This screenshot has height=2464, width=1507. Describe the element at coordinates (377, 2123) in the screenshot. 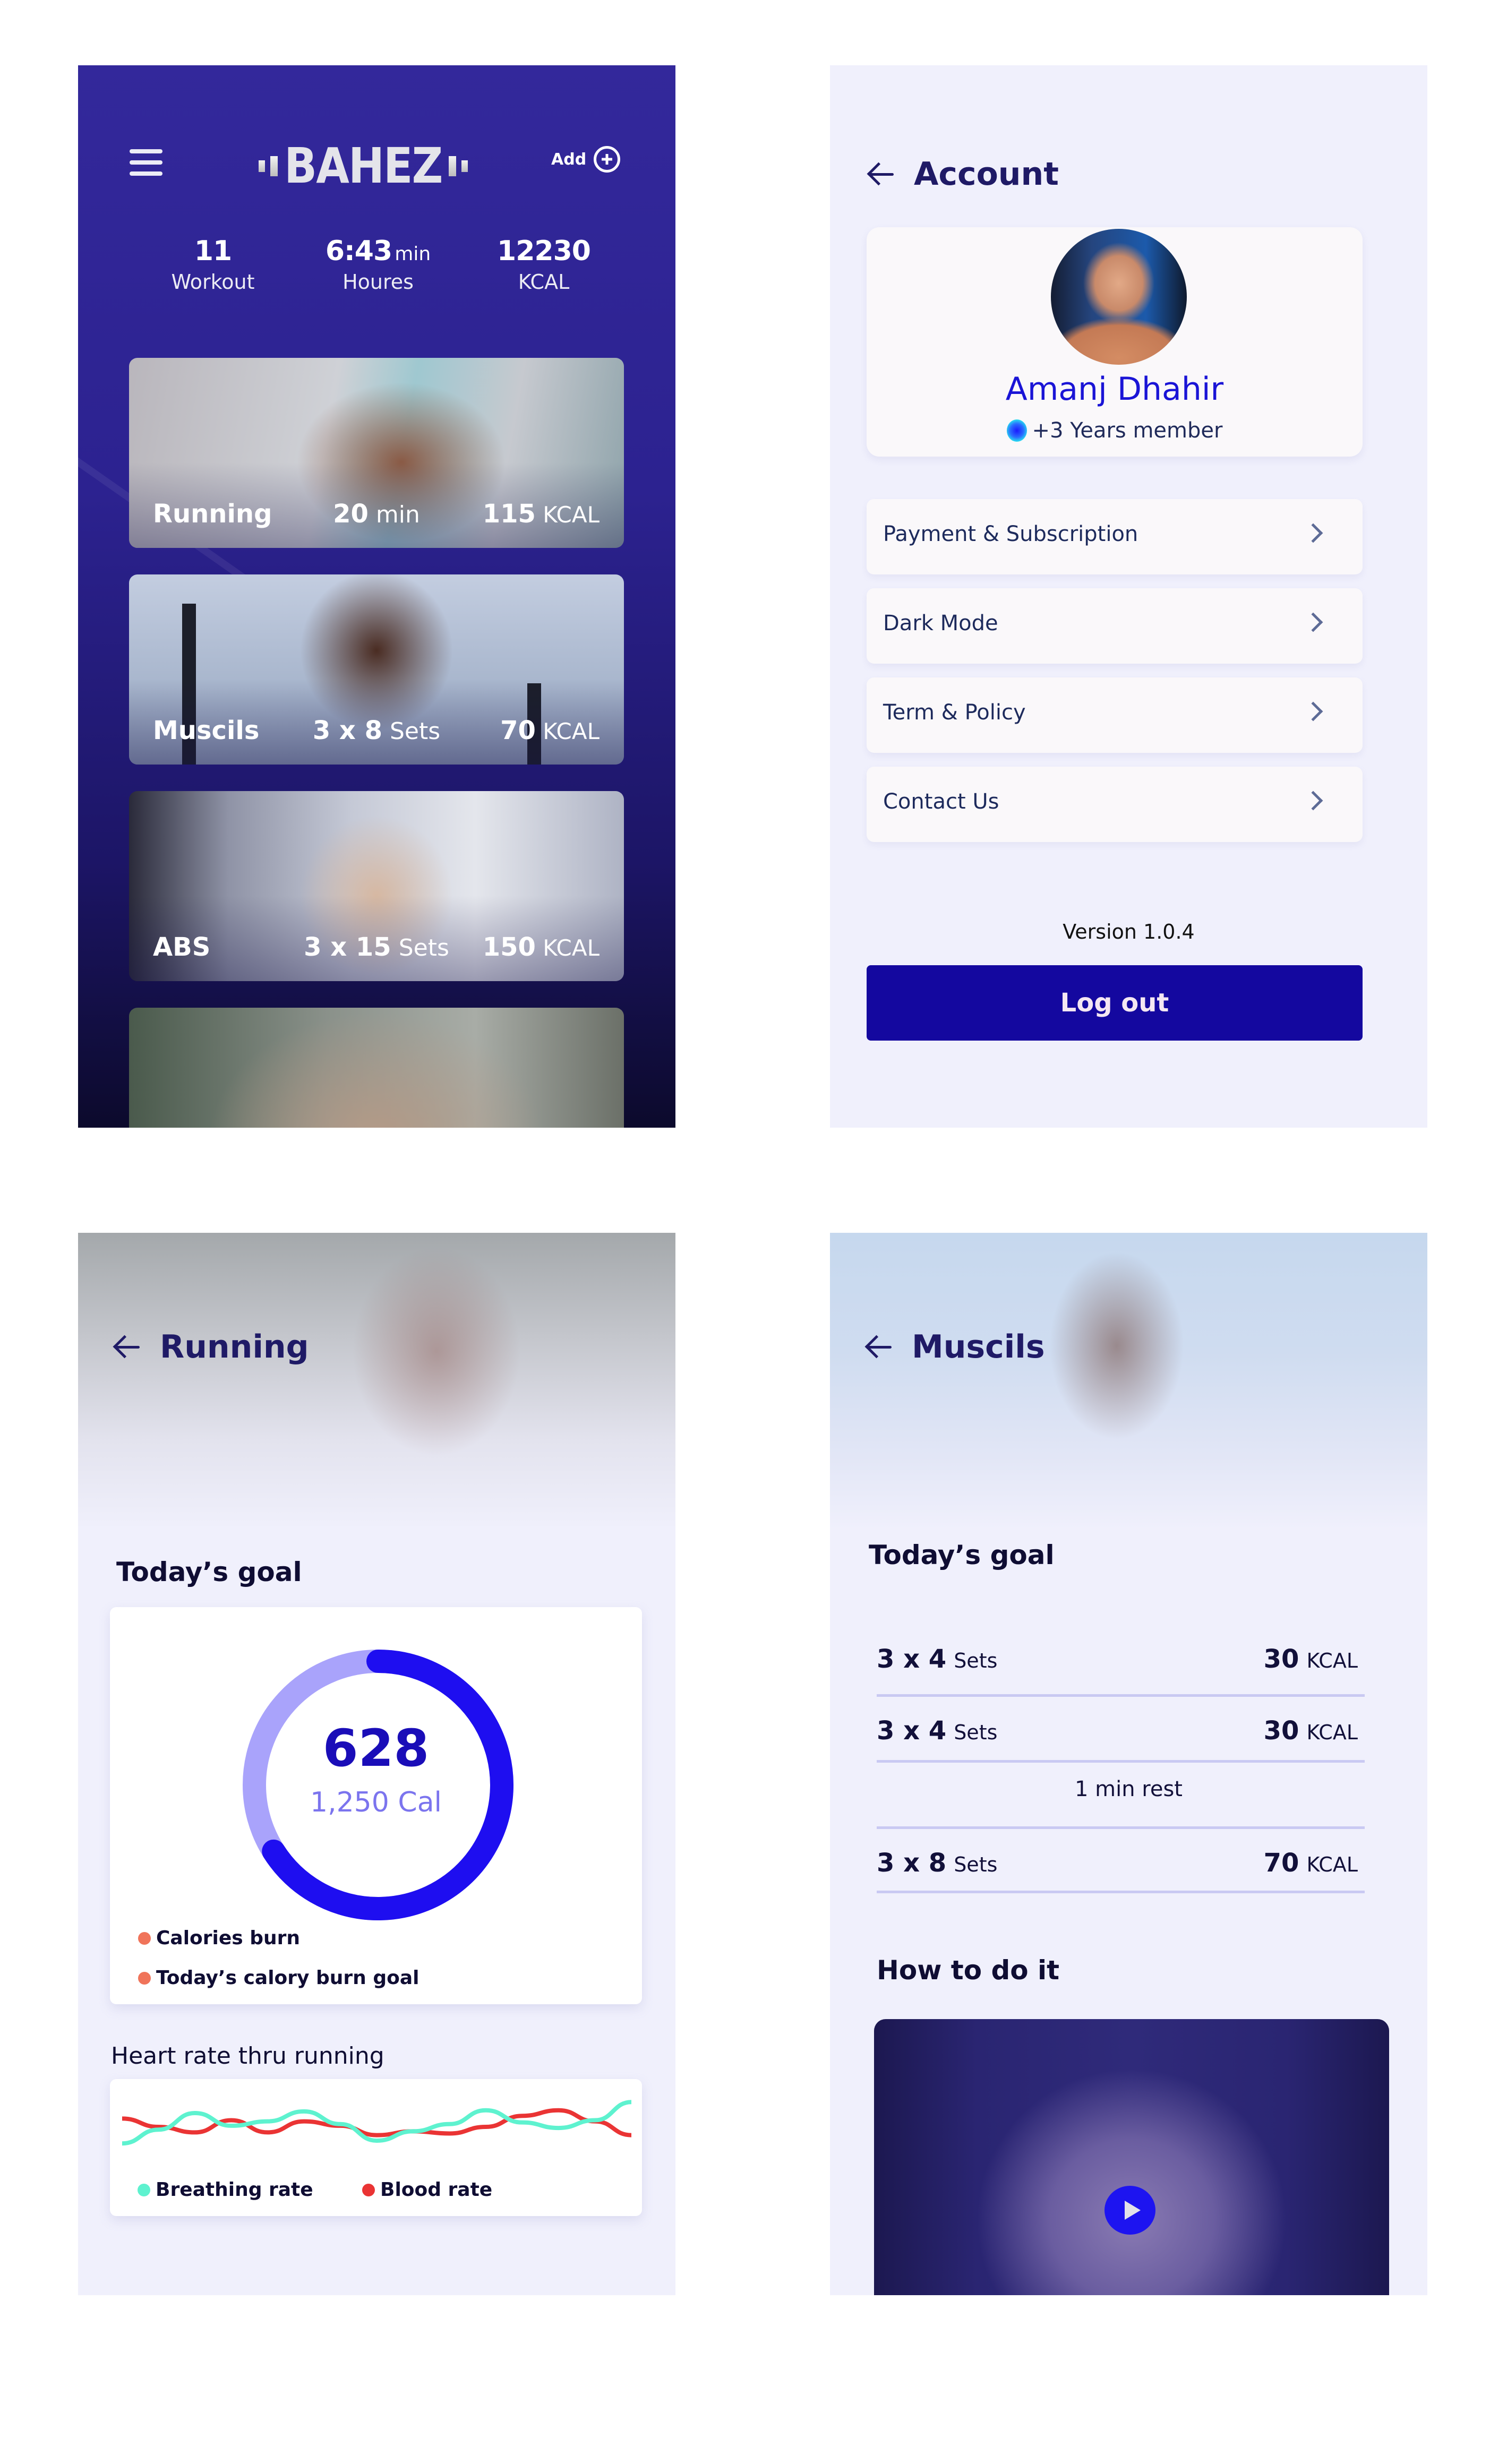

I see `heart-rate-chart` at that location.